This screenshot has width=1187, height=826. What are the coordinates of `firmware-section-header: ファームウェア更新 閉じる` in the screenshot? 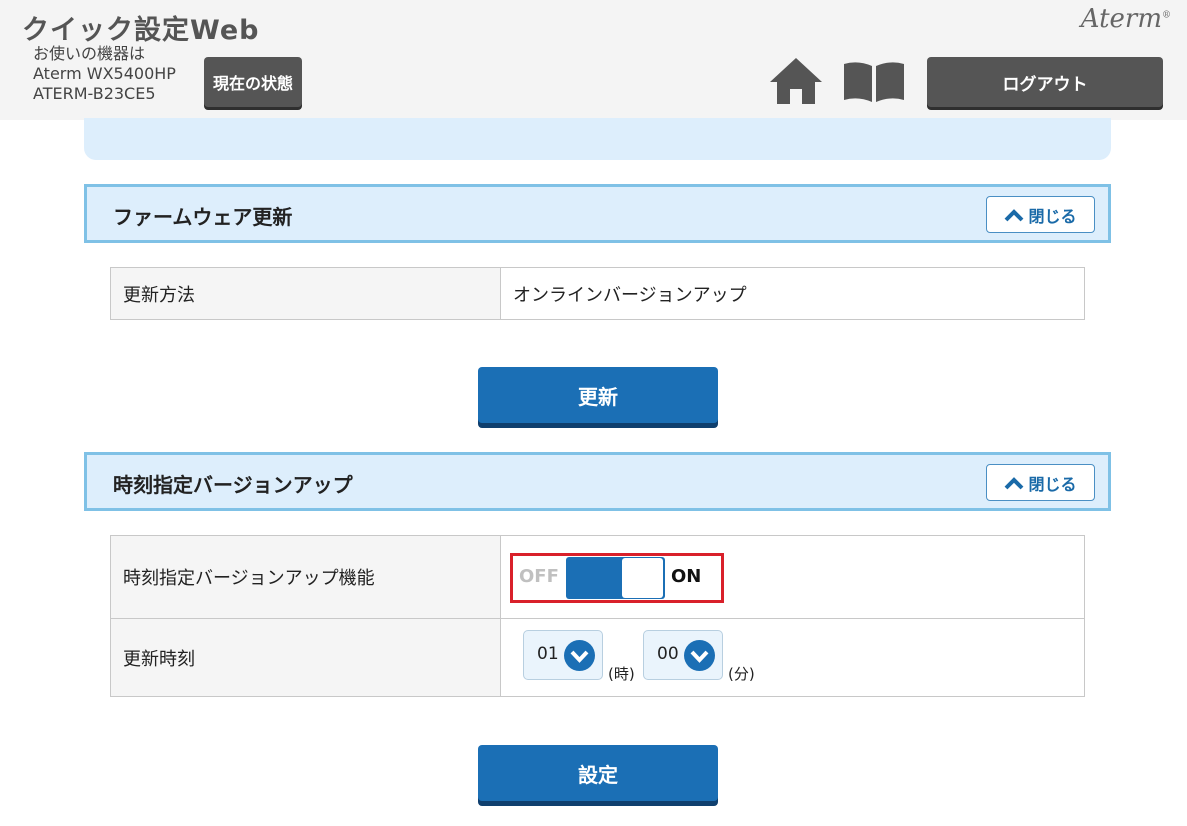 It's located at (597, 213).